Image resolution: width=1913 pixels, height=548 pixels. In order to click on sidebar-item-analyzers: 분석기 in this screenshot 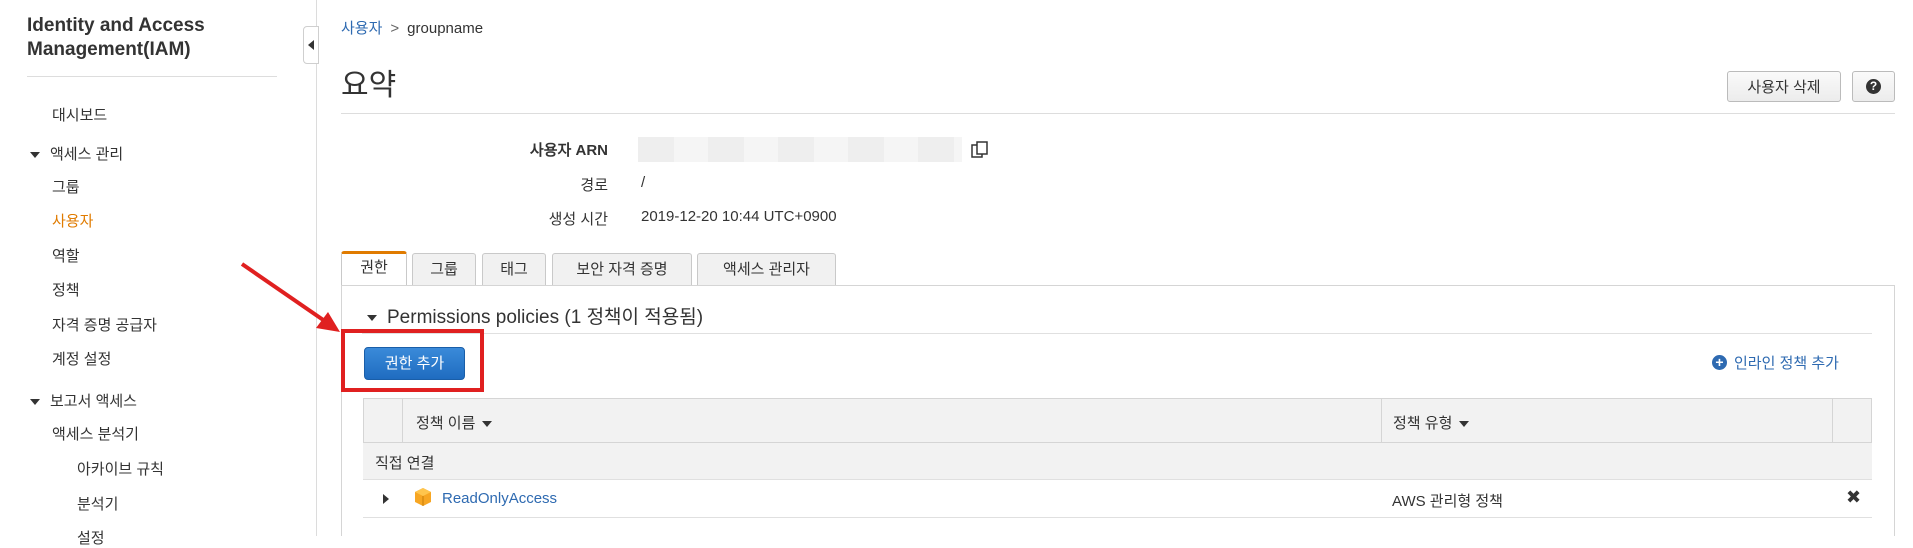, I will do `click(97, 503)`.